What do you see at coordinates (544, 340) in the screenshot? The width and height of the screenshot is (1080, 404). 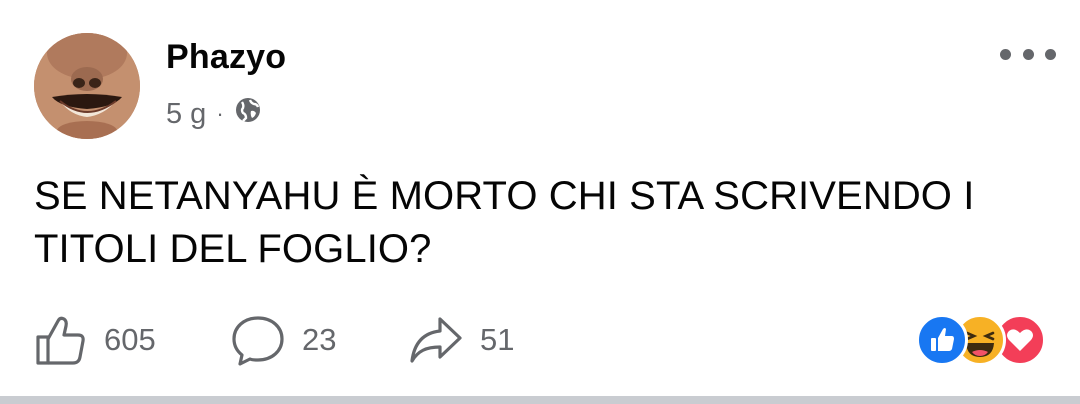 I see `action-bar: 605 23 51` at bounding box center [544, 340].